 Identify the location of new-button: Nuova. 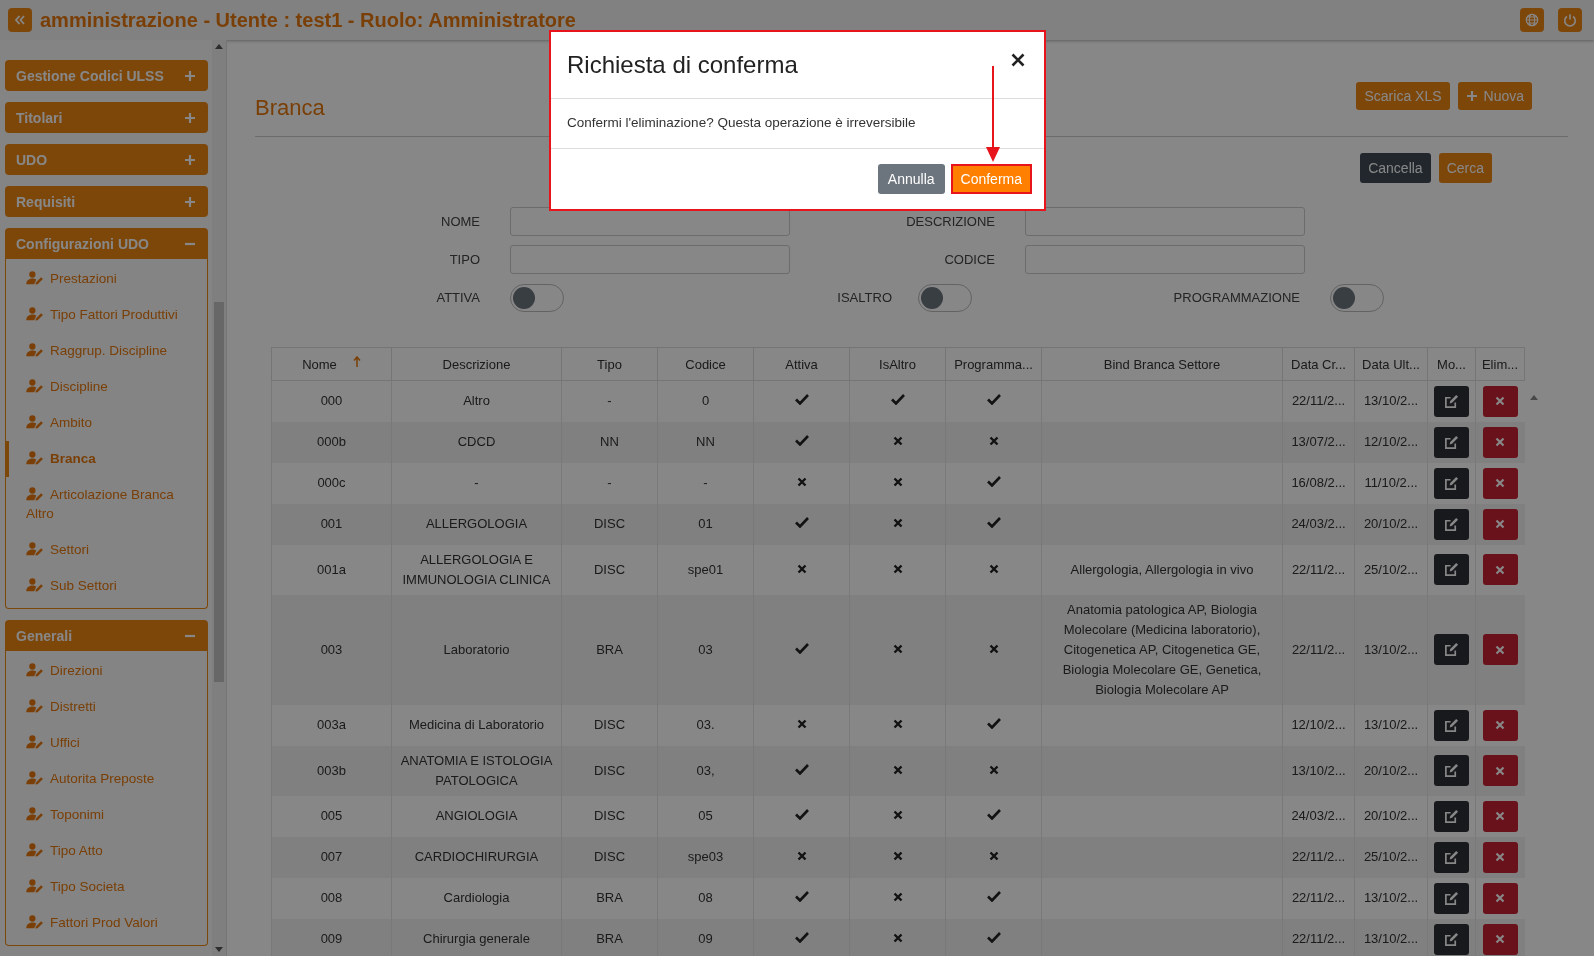
(1494, 96).